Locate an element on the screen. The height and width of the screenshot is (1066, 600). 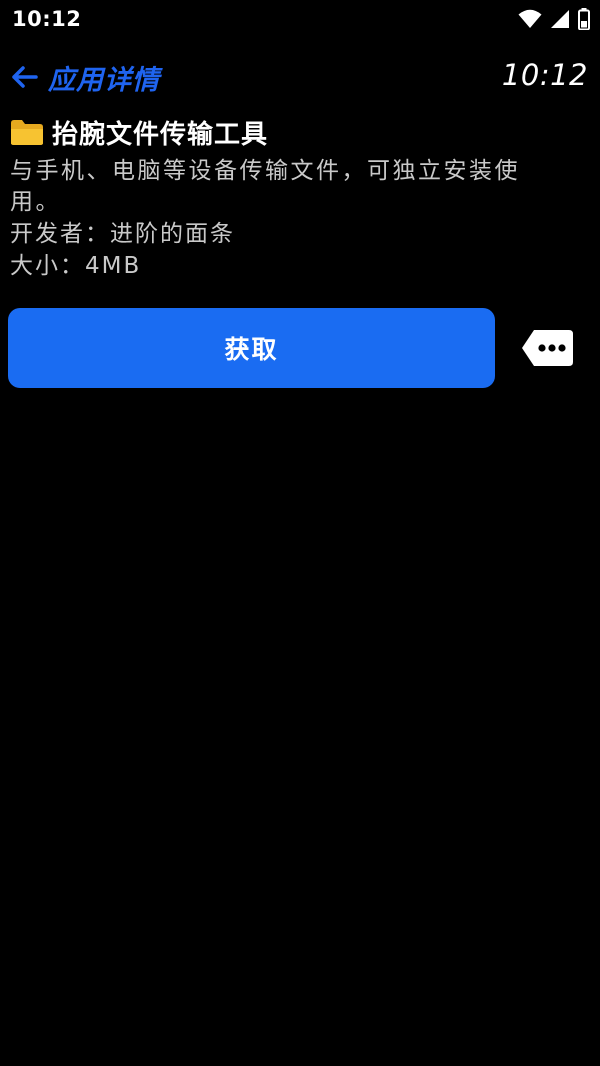
status-bar: 10:12 is located at coordinates (300, 20).